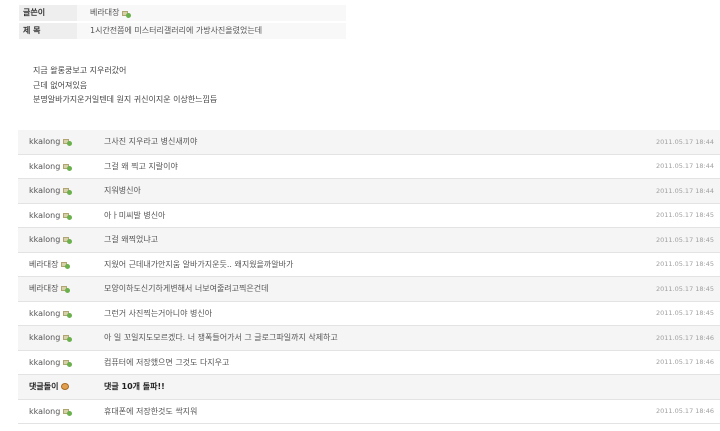 The width and height of the screenshot is (720, 431). What do you see at coordinates (65, 387) in the screenshot?
I see `emote-icon` at bounding box center [65, 387].